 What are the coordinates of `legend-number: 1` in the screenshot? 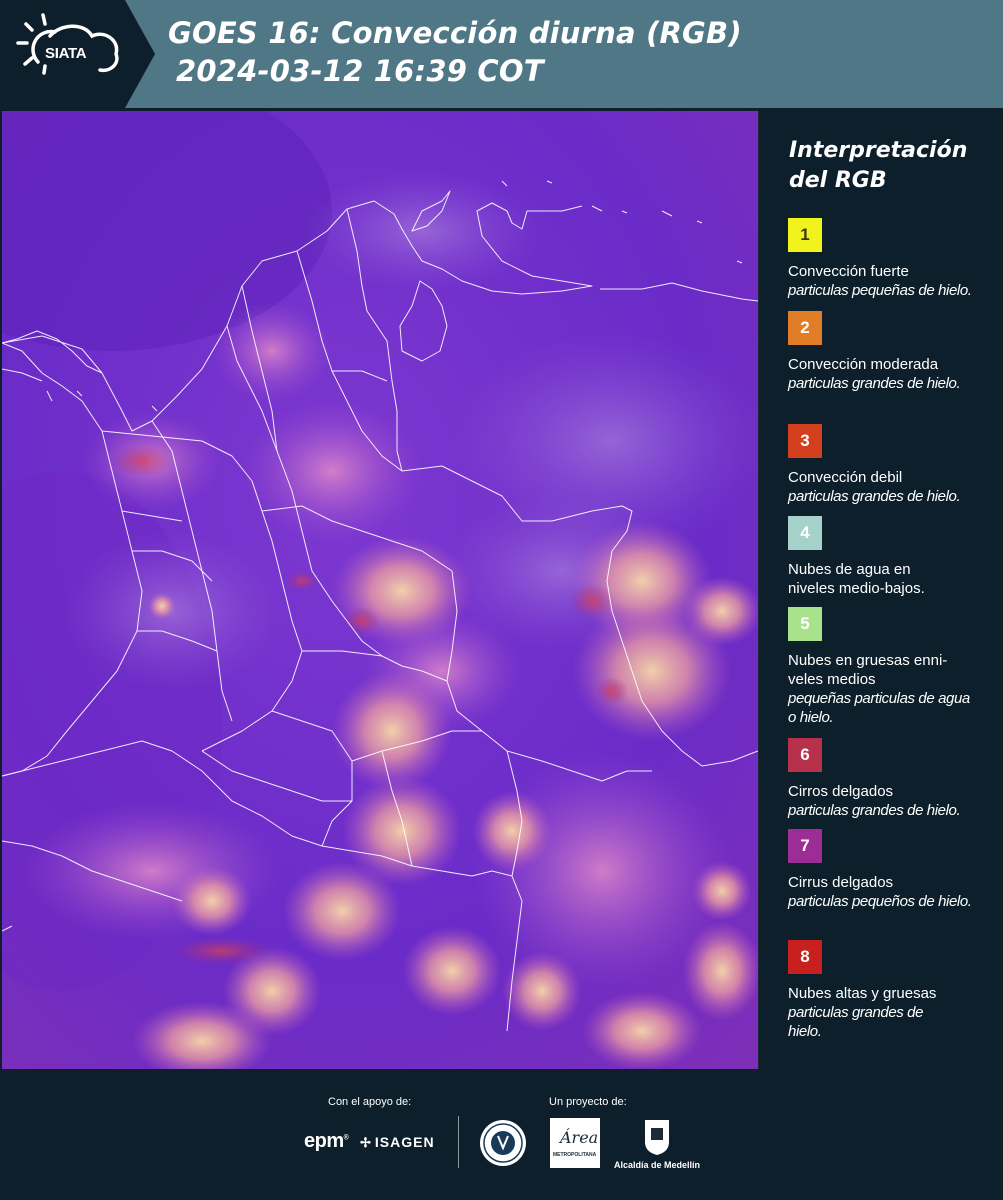 It's located at (805, 234).